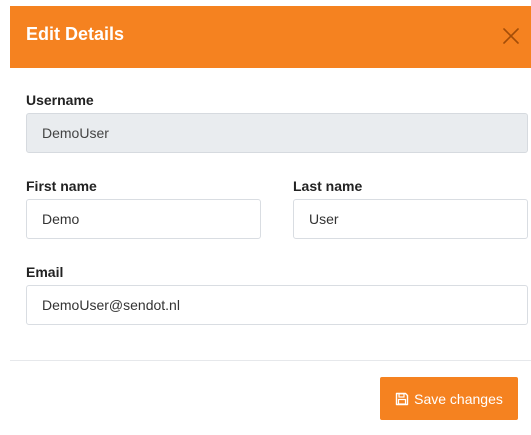 The image size is (531, 435). I want to click on modal-title: Edit Details, so click(75, 34).